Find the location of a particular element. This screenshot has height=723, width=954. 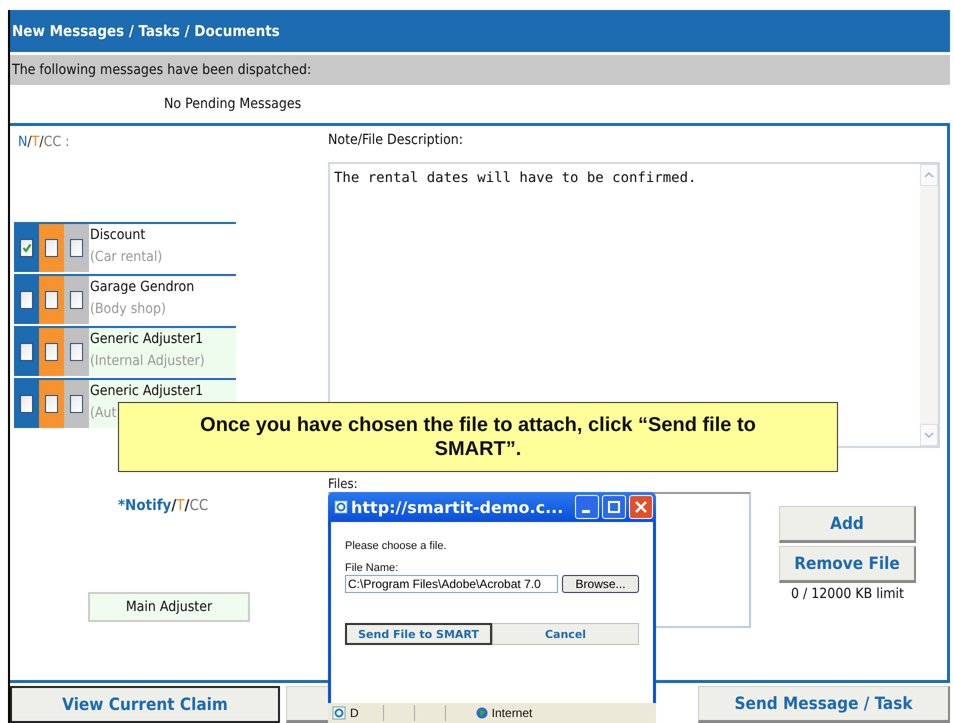

size-limit-text: 0 / 12000 KB limit is located at coordinates (847, 594).